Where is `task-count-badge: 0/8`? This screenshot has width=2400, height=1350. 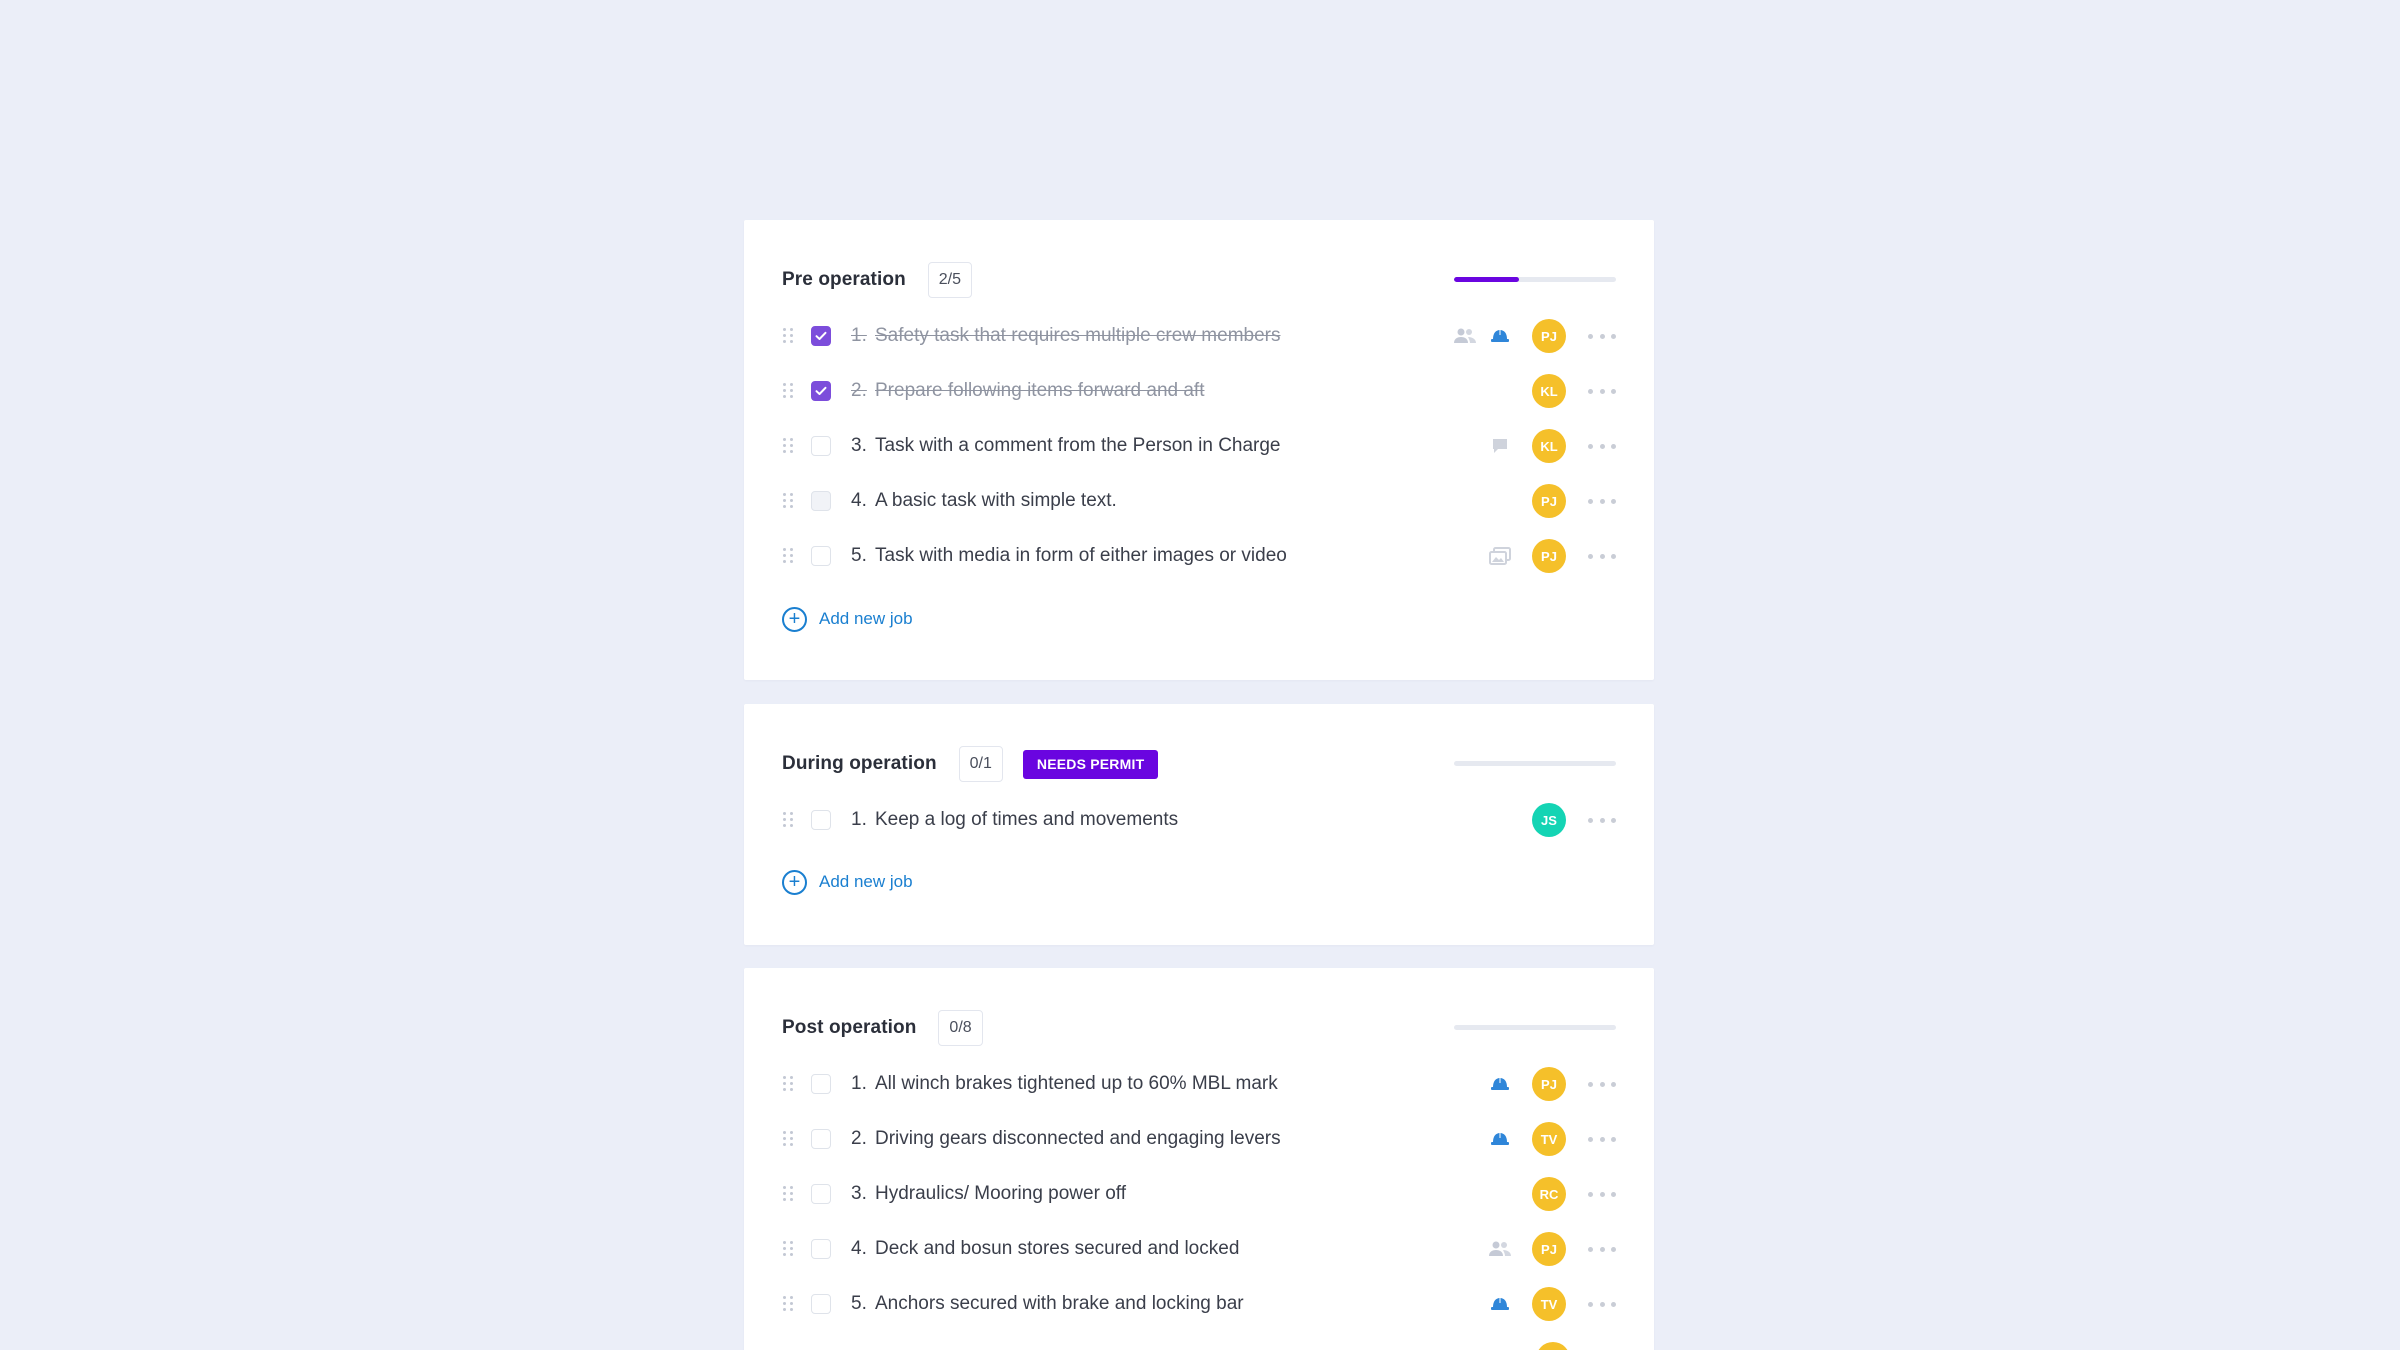 task-count-badge: 0/8 is located at coordinates (960, 1028).